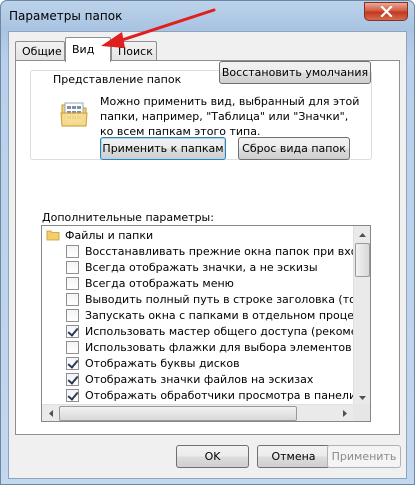  What do you see at coordinates (128, 217) in the screenshot?
I see `advanced-settings-label: Дополнительные параметры:` at bounding box center [128, 217].